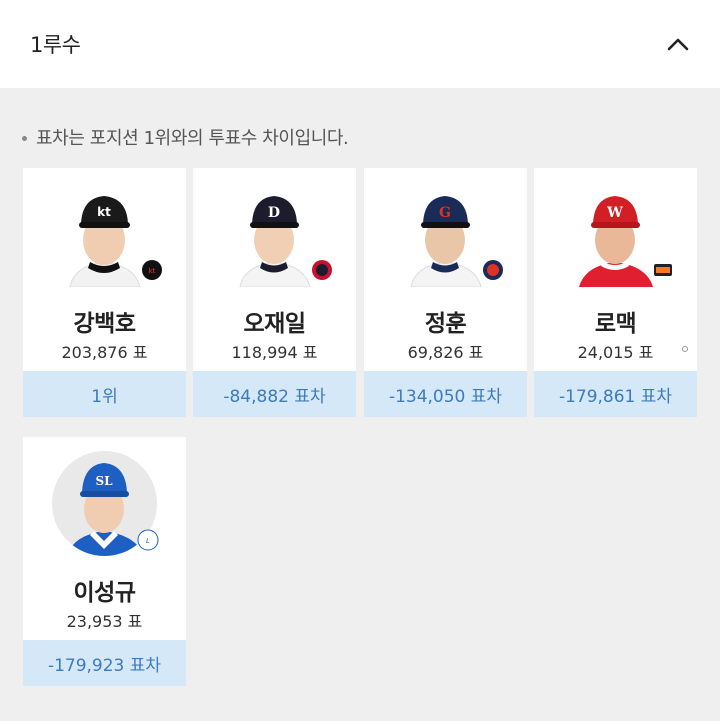 This screenshot has height=721, width=720. I want to click on player-card: W 로맥 24,015 표 -179,861 표차, so click(615, 292).